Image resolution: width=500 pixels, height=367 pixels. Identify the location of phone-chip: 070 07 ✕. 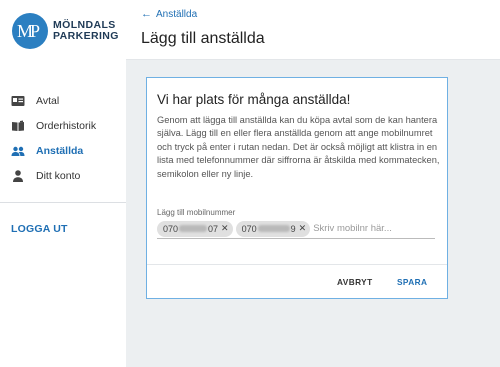
(195, 228).